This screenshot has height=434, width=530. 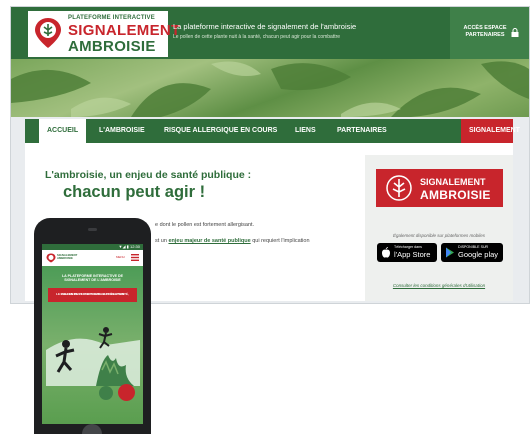 What do you see at coordinates (412, 254) in the screenshot?
I see `app-store-big: l'App Store` at bounding box center [412, 254].